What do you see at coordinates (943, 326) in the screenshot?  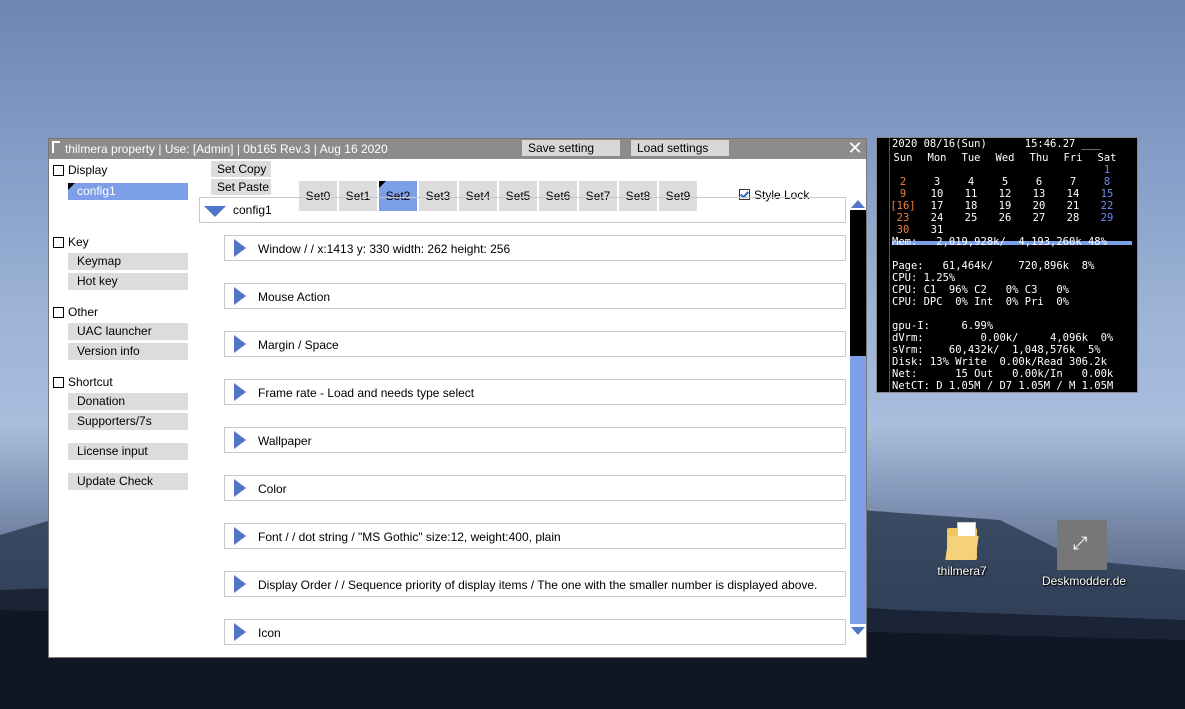 I see `gpu-readout: gpu-I: 6.99%` at bounding box center [943, 326].